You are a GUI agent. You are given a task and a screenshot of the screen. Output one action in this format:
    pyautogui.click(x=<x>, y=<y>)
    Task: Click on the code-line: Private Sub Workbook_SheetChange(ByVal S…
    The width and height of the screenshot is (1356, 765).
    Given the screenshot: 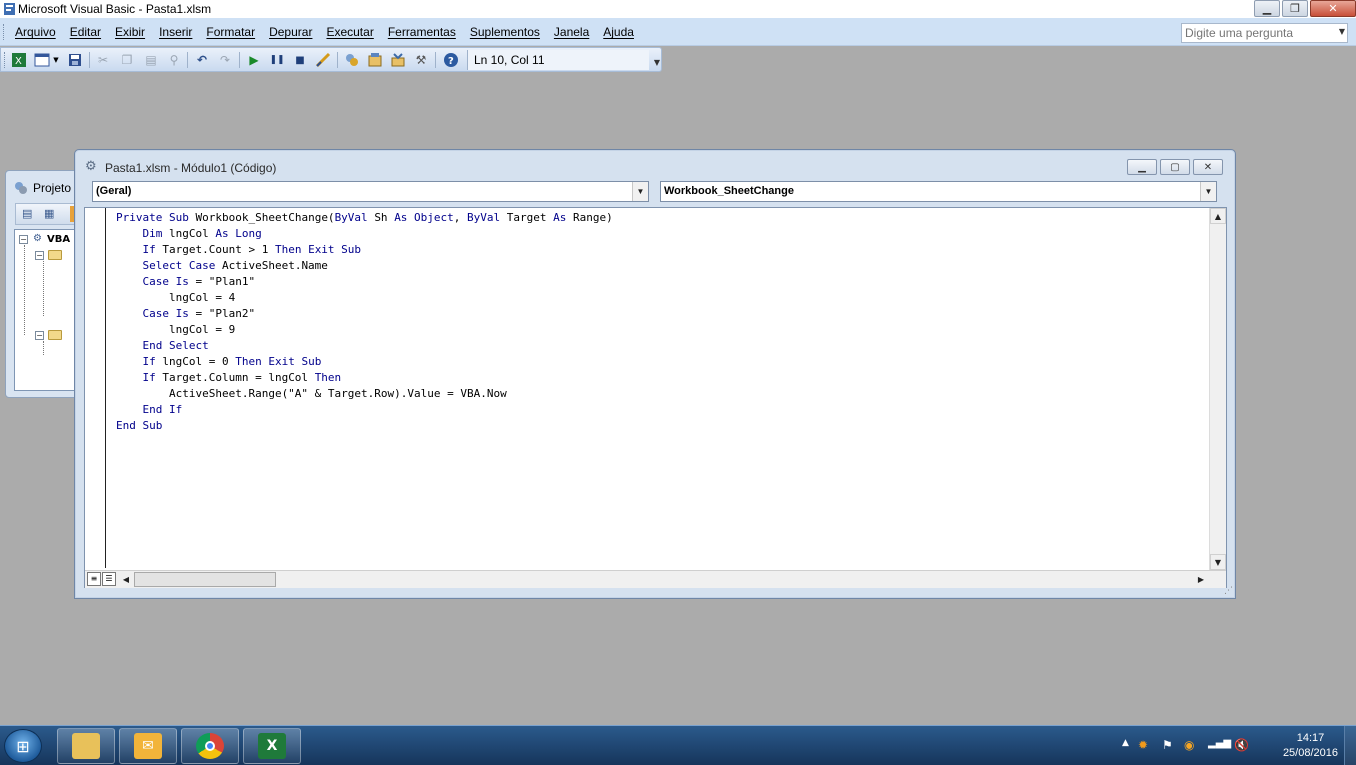 What is the action you would take?
    pyautogui.click(x=364, y=218)
    